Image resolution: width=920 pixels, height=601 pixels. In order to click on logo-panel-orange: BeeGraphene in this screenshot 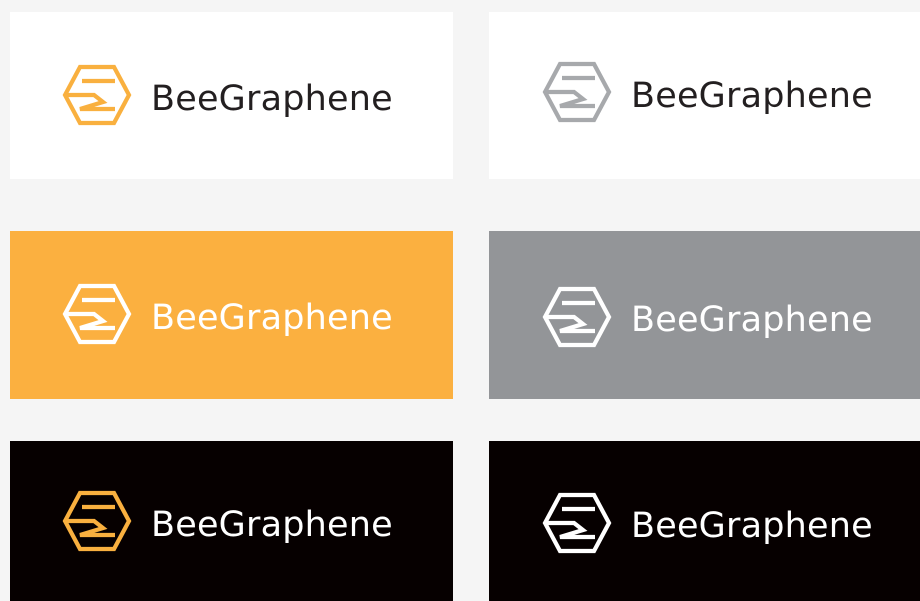, I will do `click(231, 315)`.